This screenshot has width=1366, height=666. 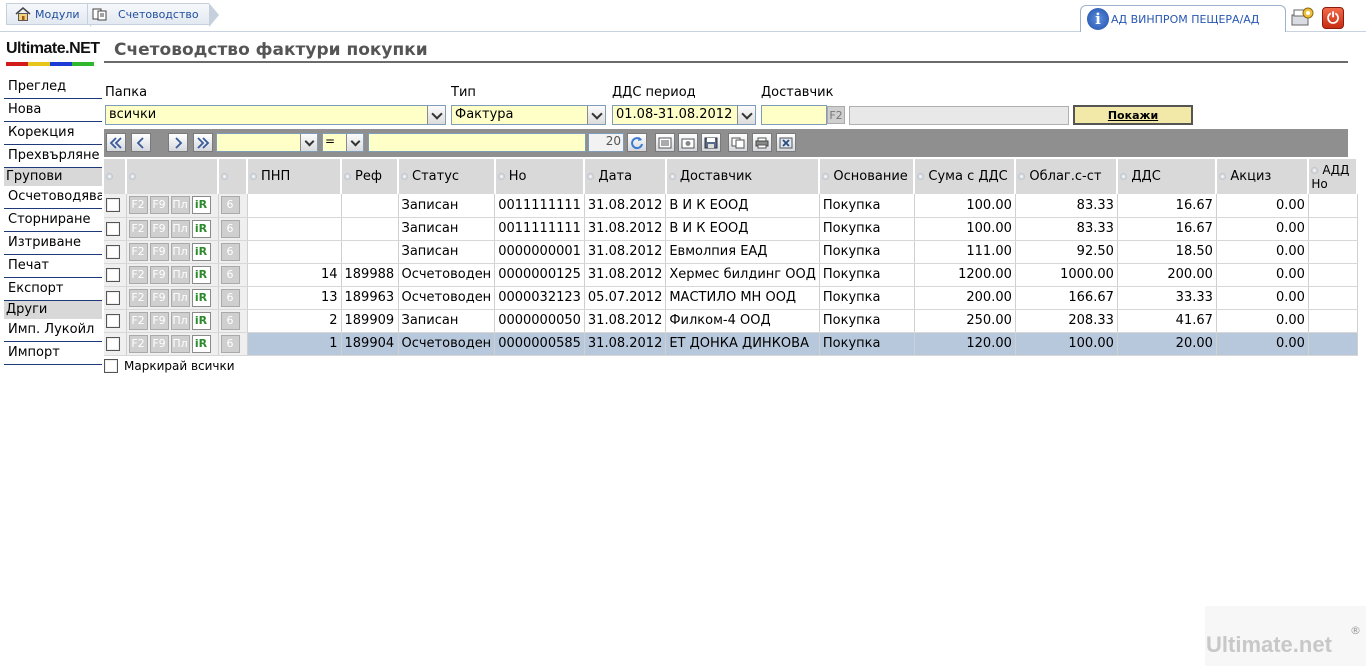 I want to click on copy-icon, so click(x=738, y=142).